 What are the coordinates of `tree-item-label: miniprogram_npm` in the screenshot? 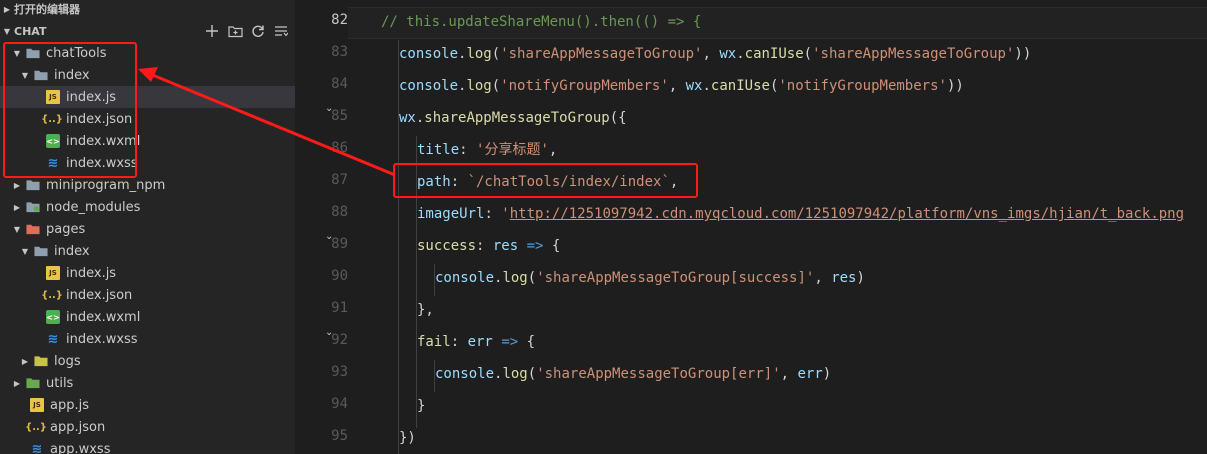 It's located at (106, 185).